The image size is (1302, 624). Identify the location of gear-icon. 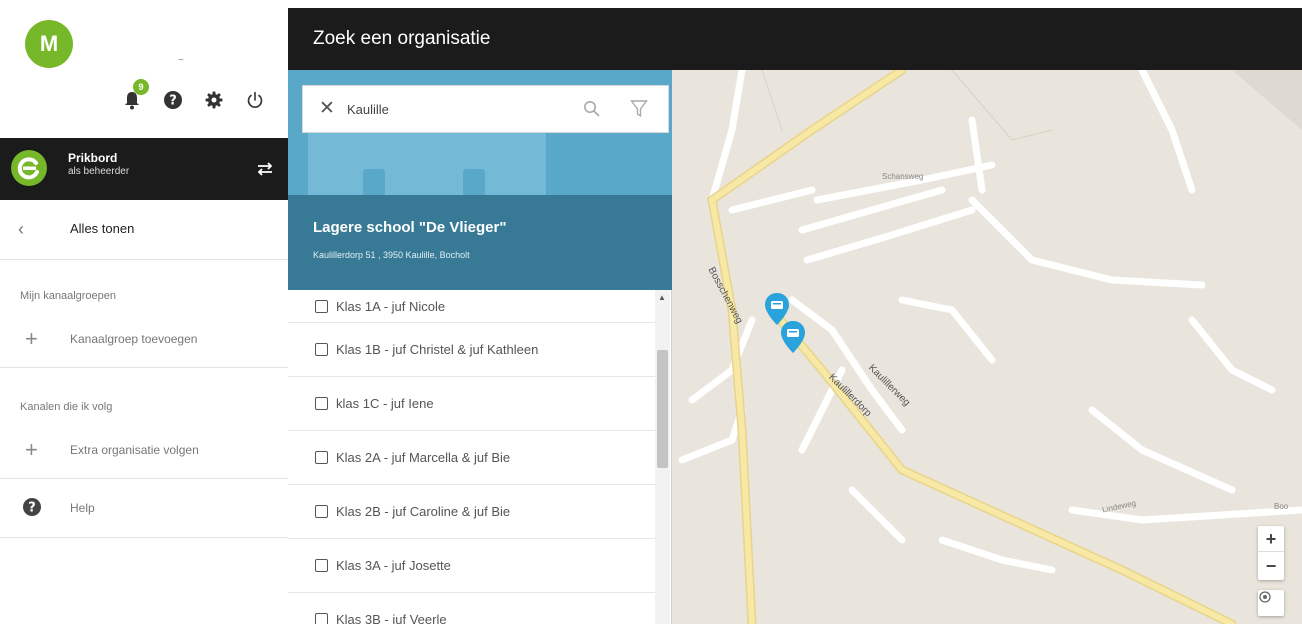
(214, 100).